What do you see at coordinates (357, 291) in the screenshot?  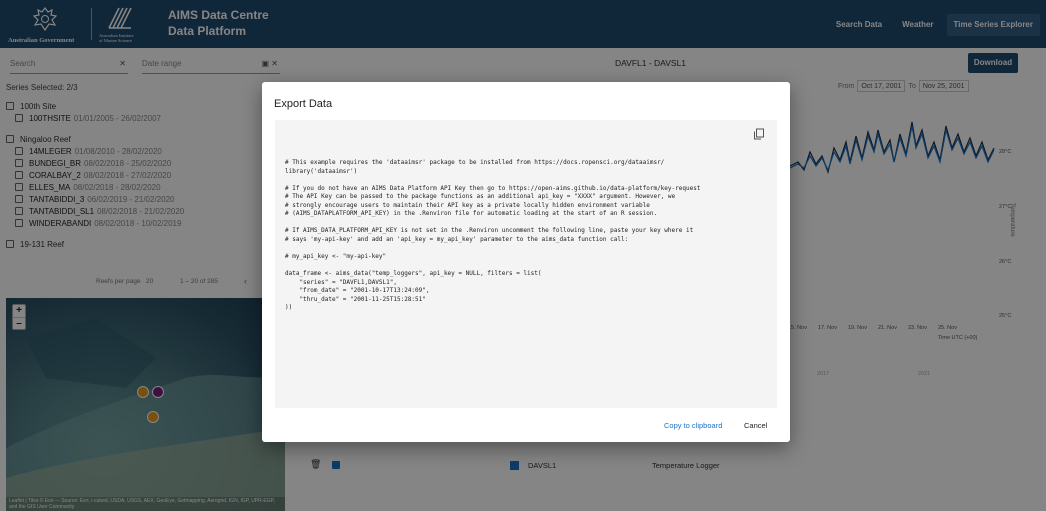 I see `code-line: "from_date" = "2001-10-17T13:24:09",` at bounding box center [357, 291].